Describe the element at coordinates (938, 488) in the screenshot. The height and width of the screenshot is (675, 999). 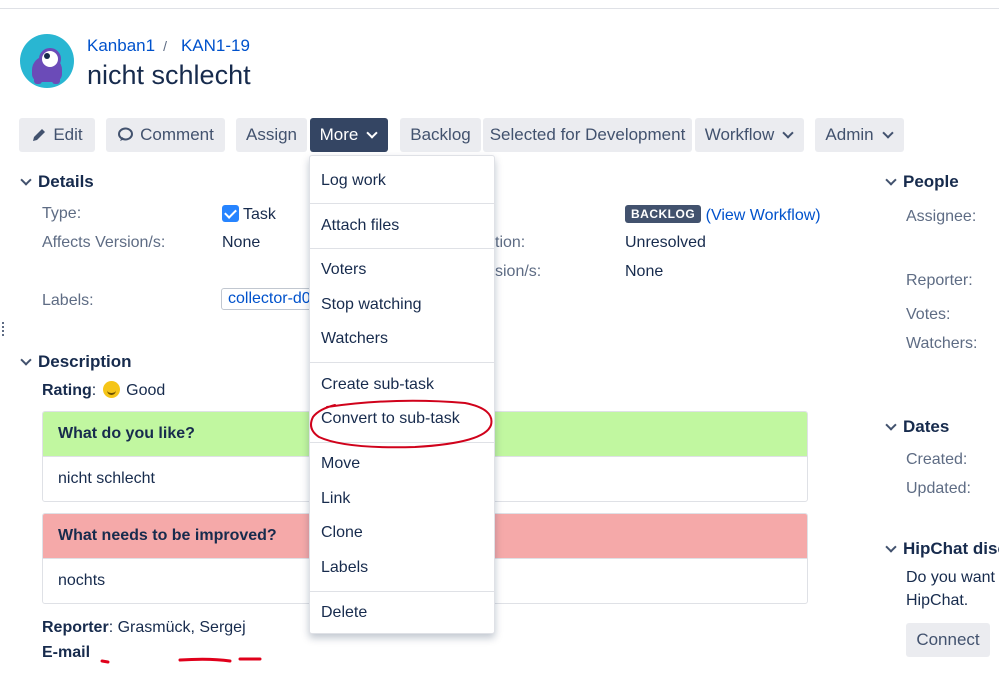
I see `updated-label: Updated:` at that location.